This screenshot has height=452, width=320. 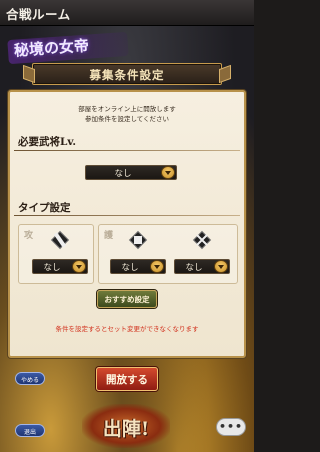 I want to click on description-line-2: 参加条件を設定してください, so click(x=127, y=119).